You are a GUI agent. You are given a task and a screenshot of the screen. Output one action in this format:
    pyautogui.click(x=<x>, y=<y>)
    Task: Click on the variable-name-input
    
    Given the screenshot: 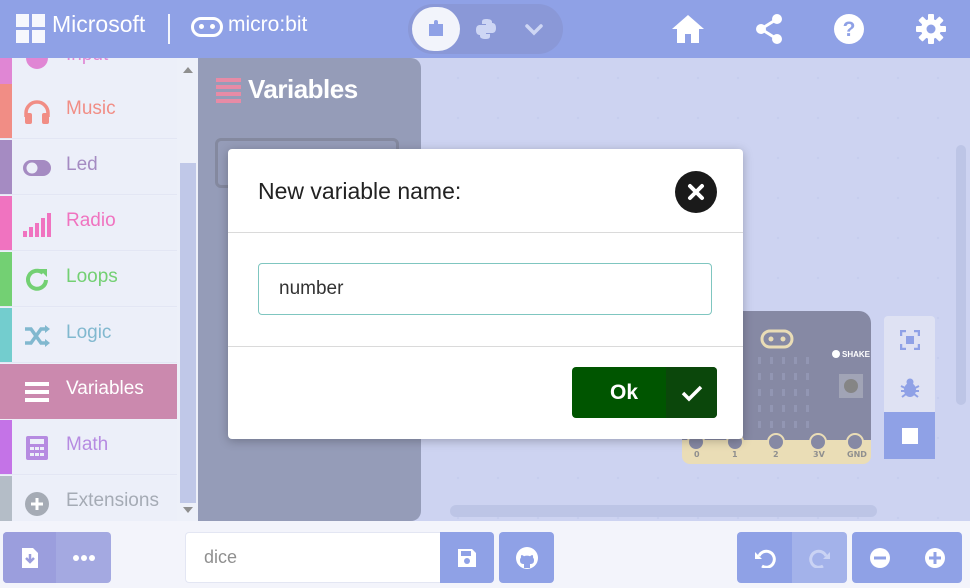 What is the action you would take?
    pyautogui.click(x=485, y=289)
    